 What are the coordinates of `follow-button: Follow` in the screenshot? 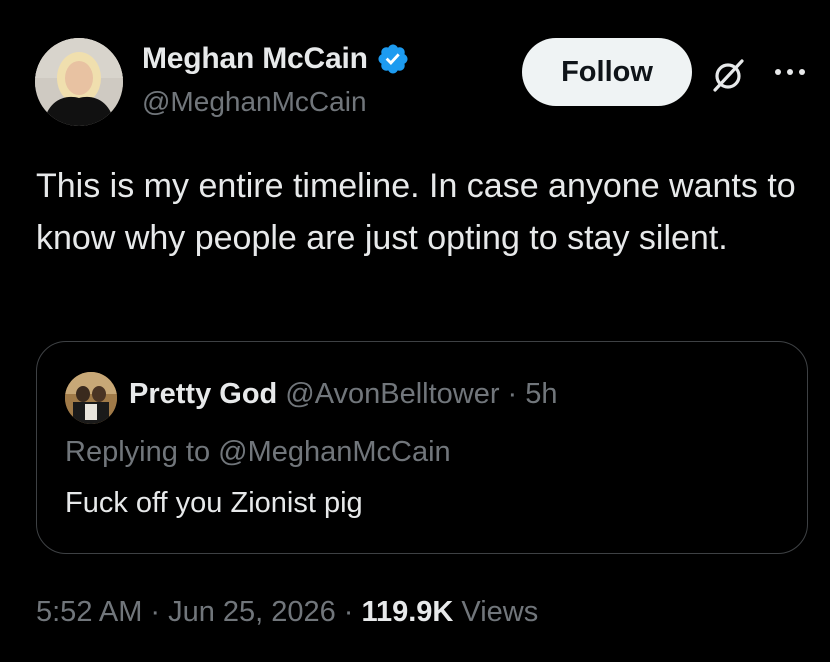 It's located at (607, 72).